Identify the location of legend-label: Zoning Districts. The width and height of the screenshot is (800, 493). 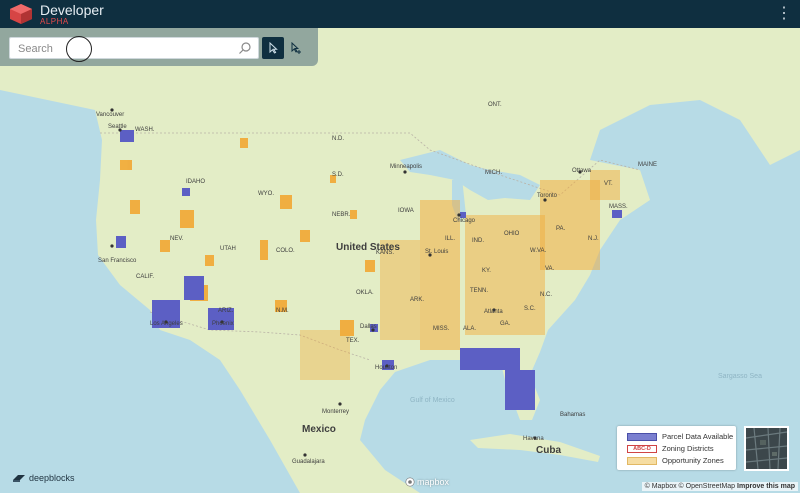
(688, 448).